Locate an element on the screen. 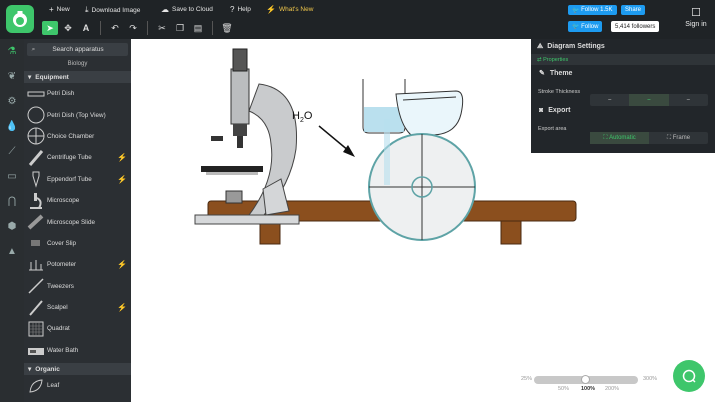 This screenshot has width=715, height=404. tweezers-icon is located at coordinates (36, 286).